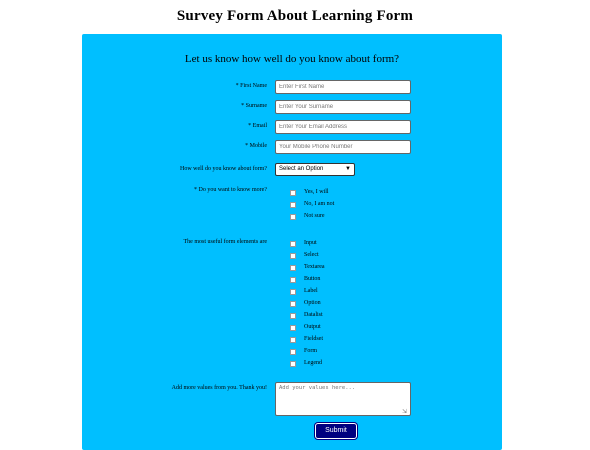 This screenshot has height=450, width=590. Describe the element at coordinates (319, 204) in the screenshot. I see `option-label: No, I am not` at that location.